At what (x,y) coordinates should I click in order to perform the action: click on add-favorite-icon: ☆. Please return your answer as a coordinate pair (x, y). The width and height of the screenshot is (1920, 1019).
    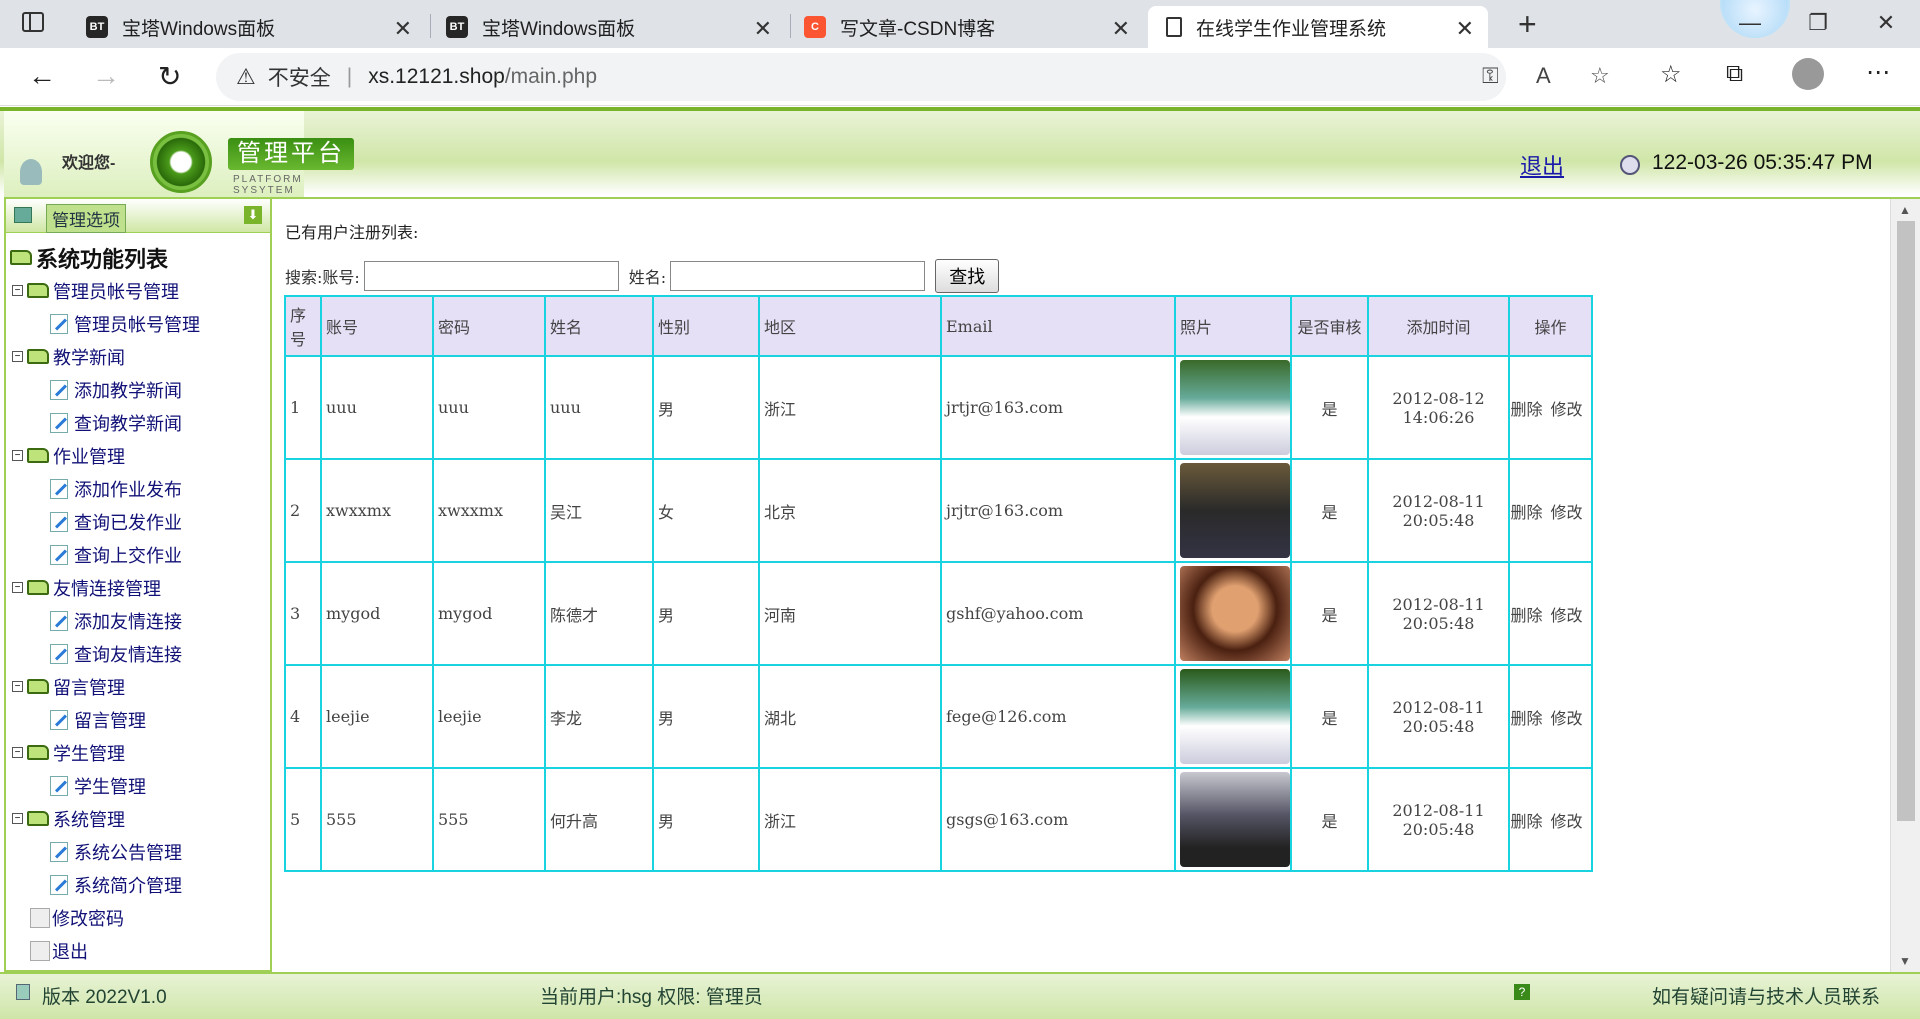
    Looking at the image, I should click on (1600, 76).